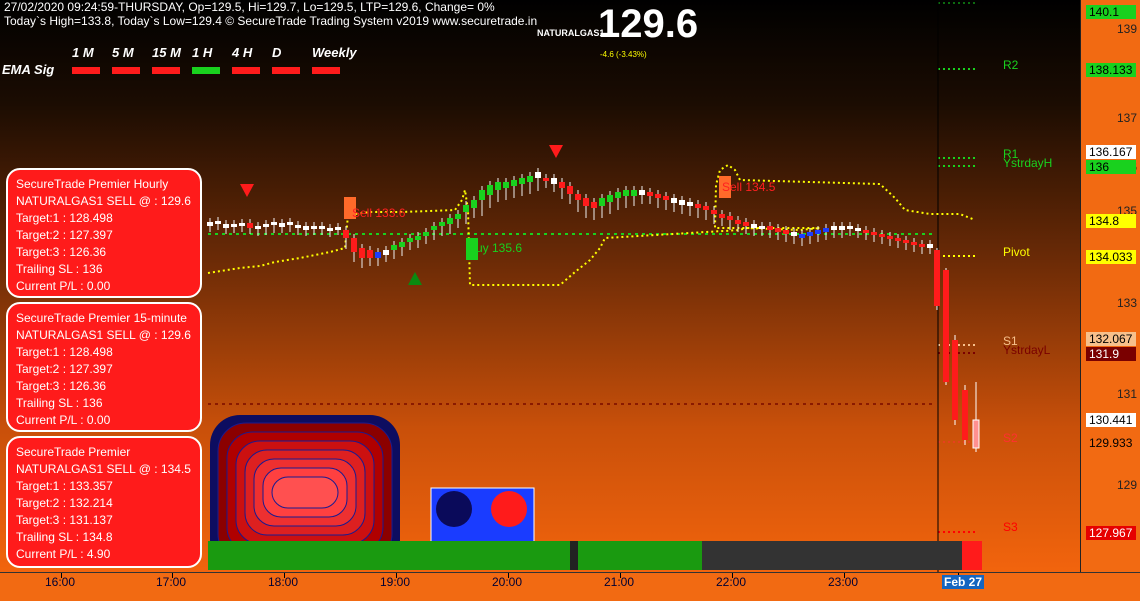 This screenshot has height=601, width=1140. What do you see at coordinates (1126, 29) in the screenshot?
I see `price-tick: 139` at bounding box center [1126, 29].